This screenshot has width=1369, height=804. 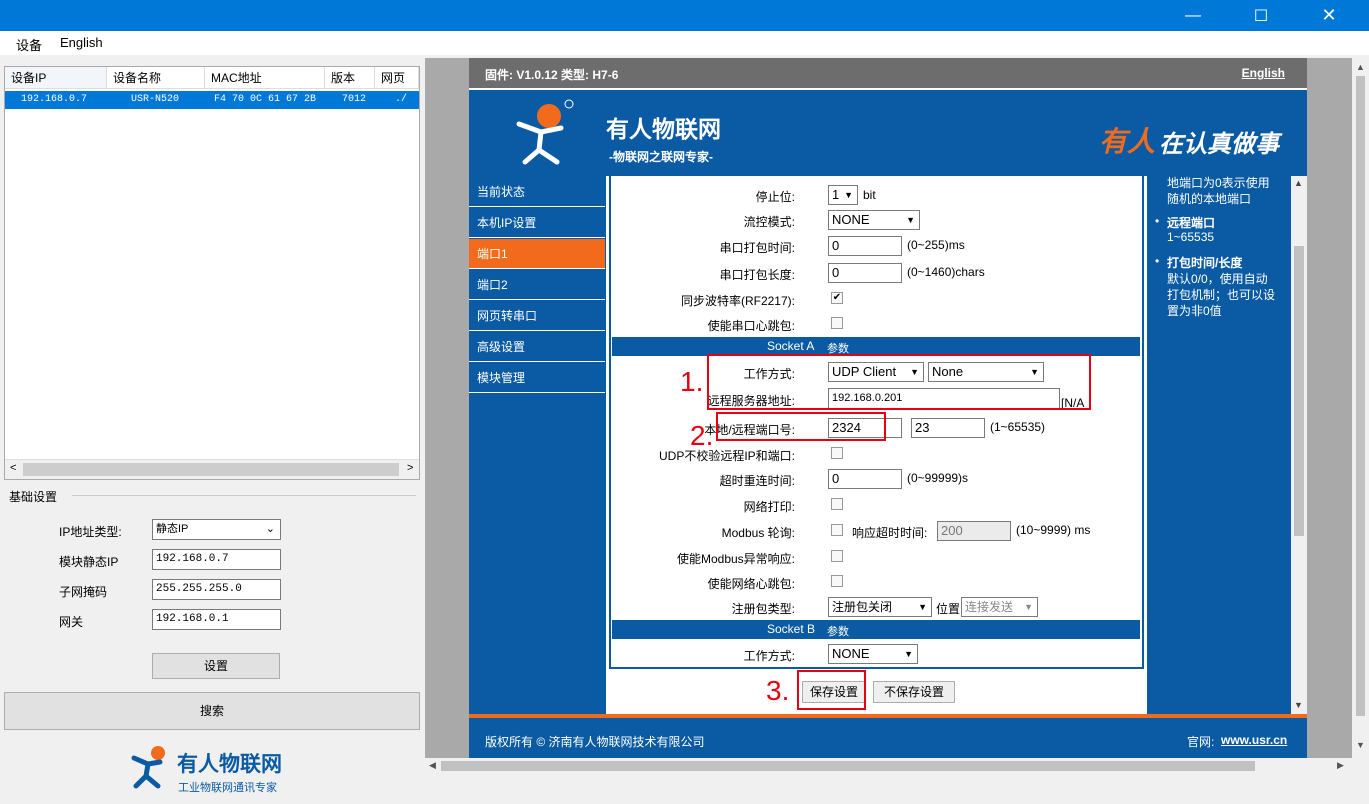 I want to click on gateway-label: 网关, so click(x=71, y=622).